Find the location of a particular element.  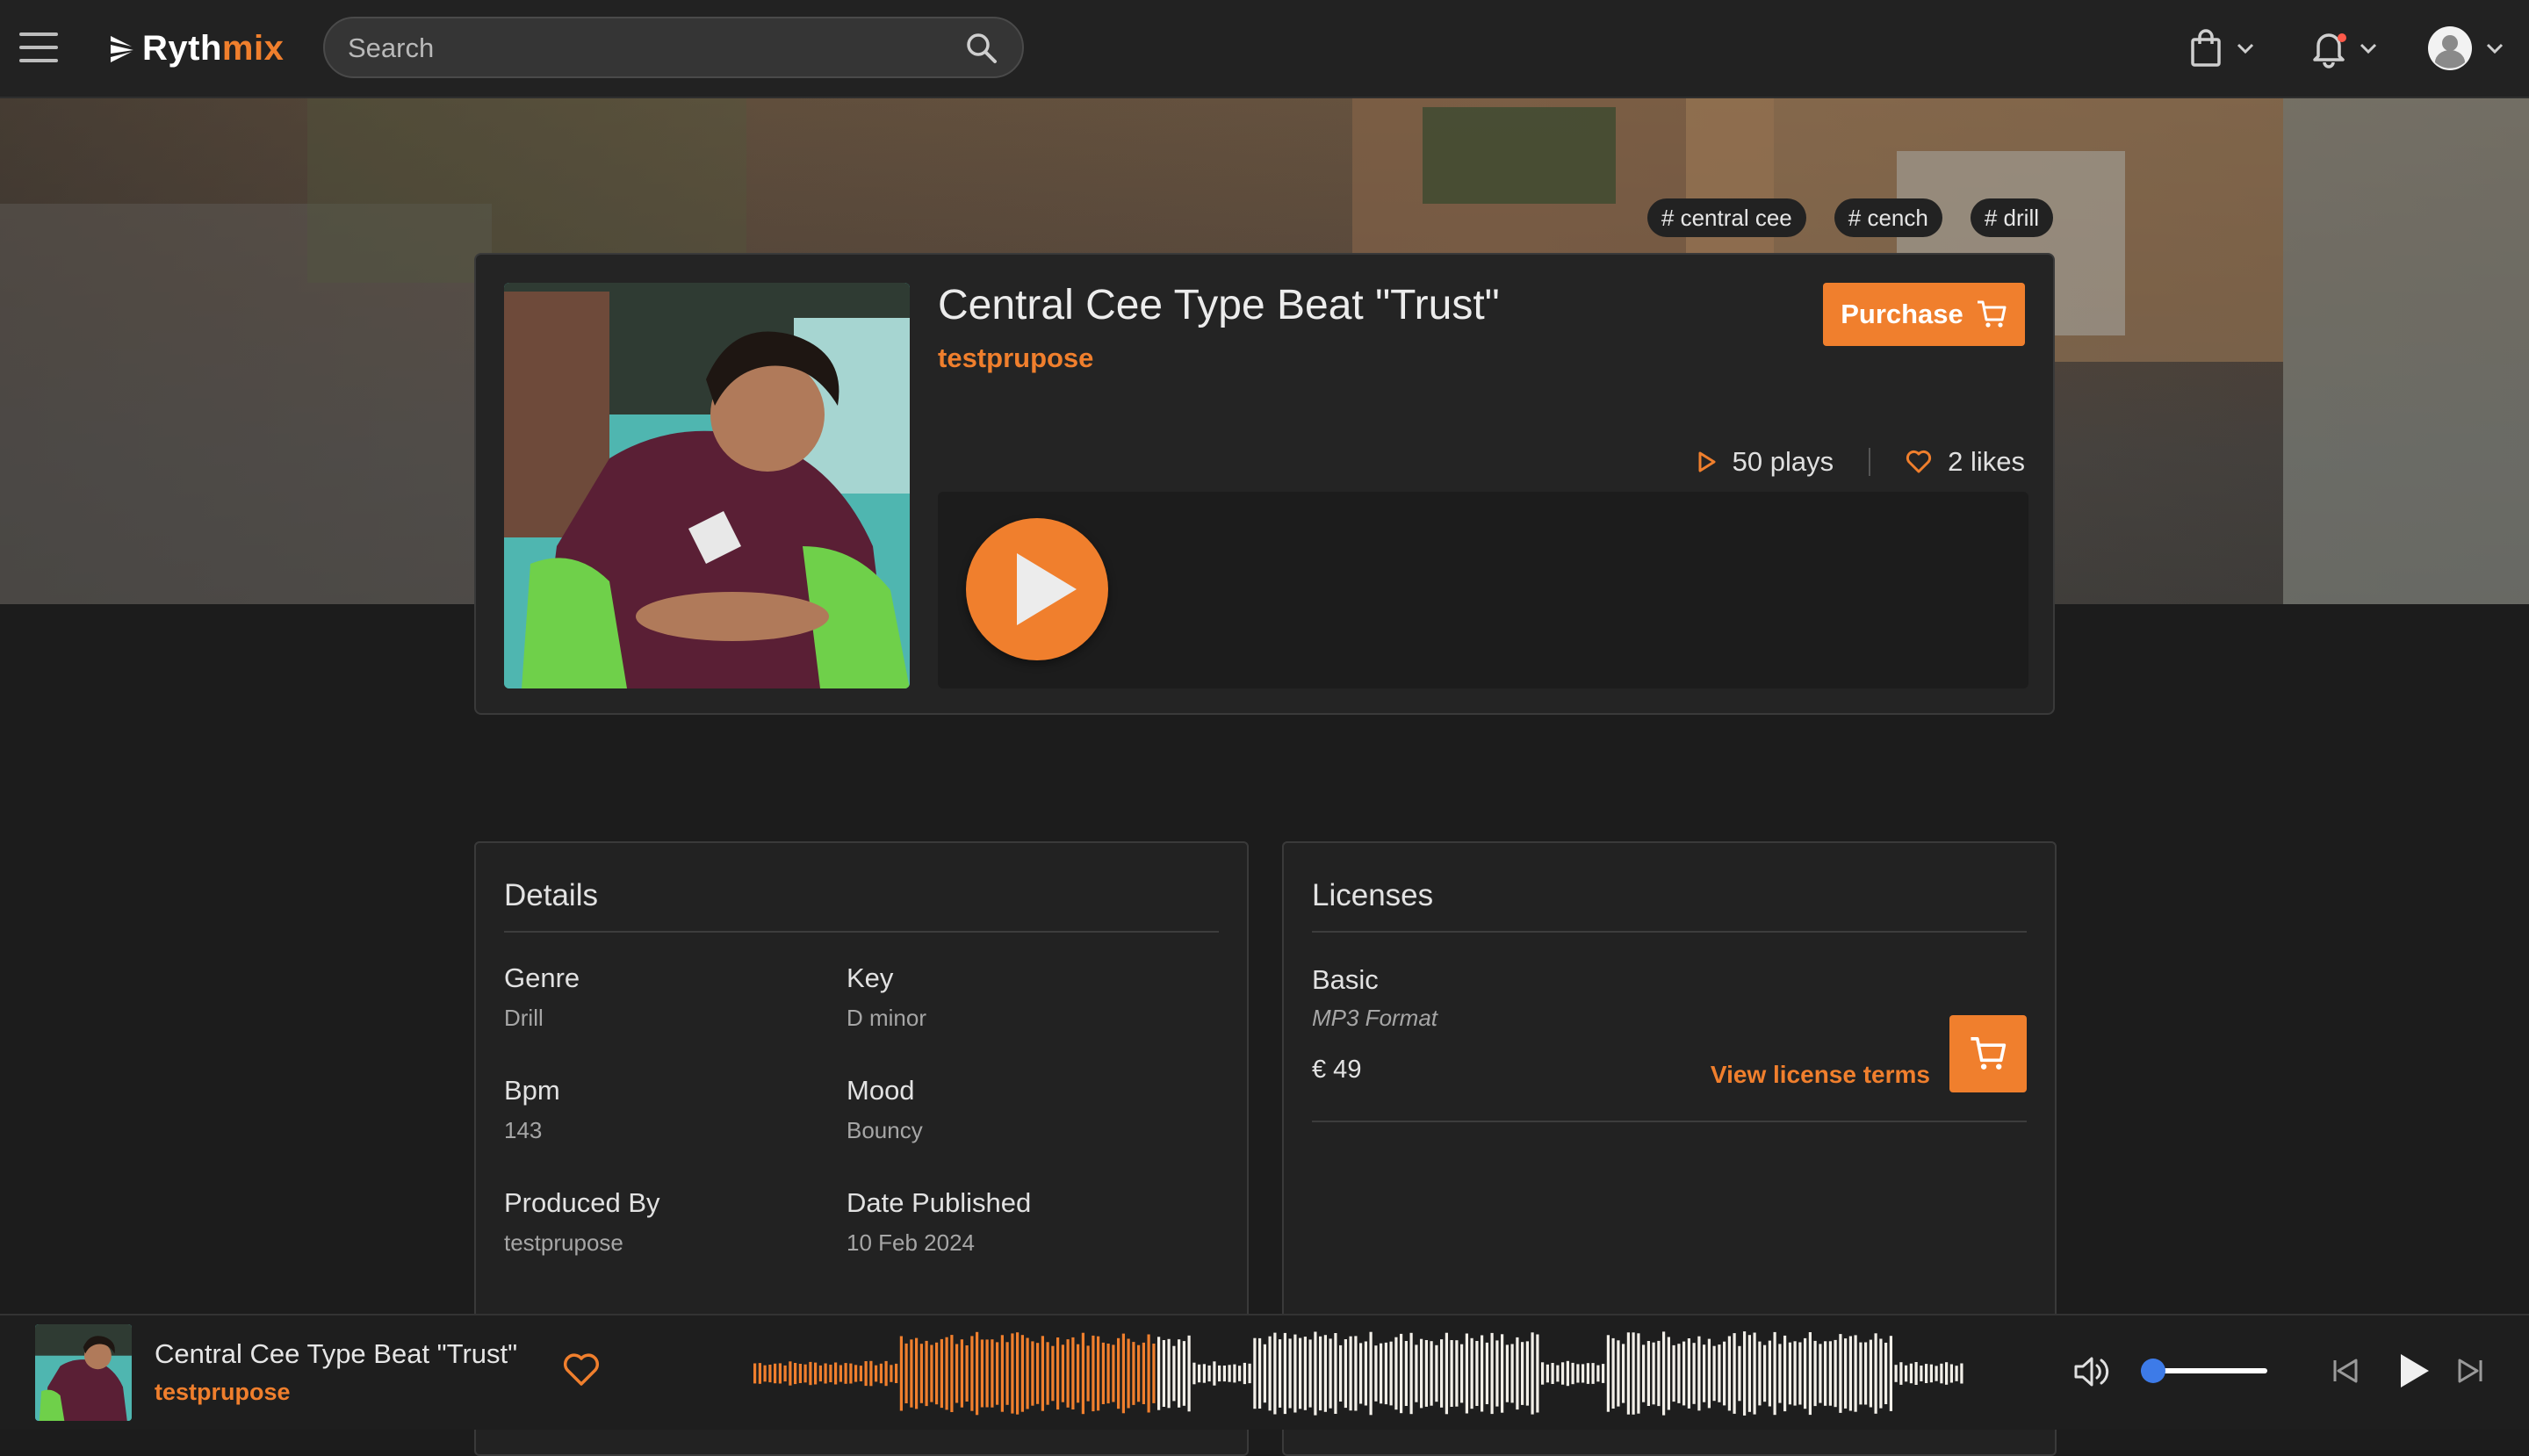

purchase-button: Purchase is located at coordinates (1924, 314).